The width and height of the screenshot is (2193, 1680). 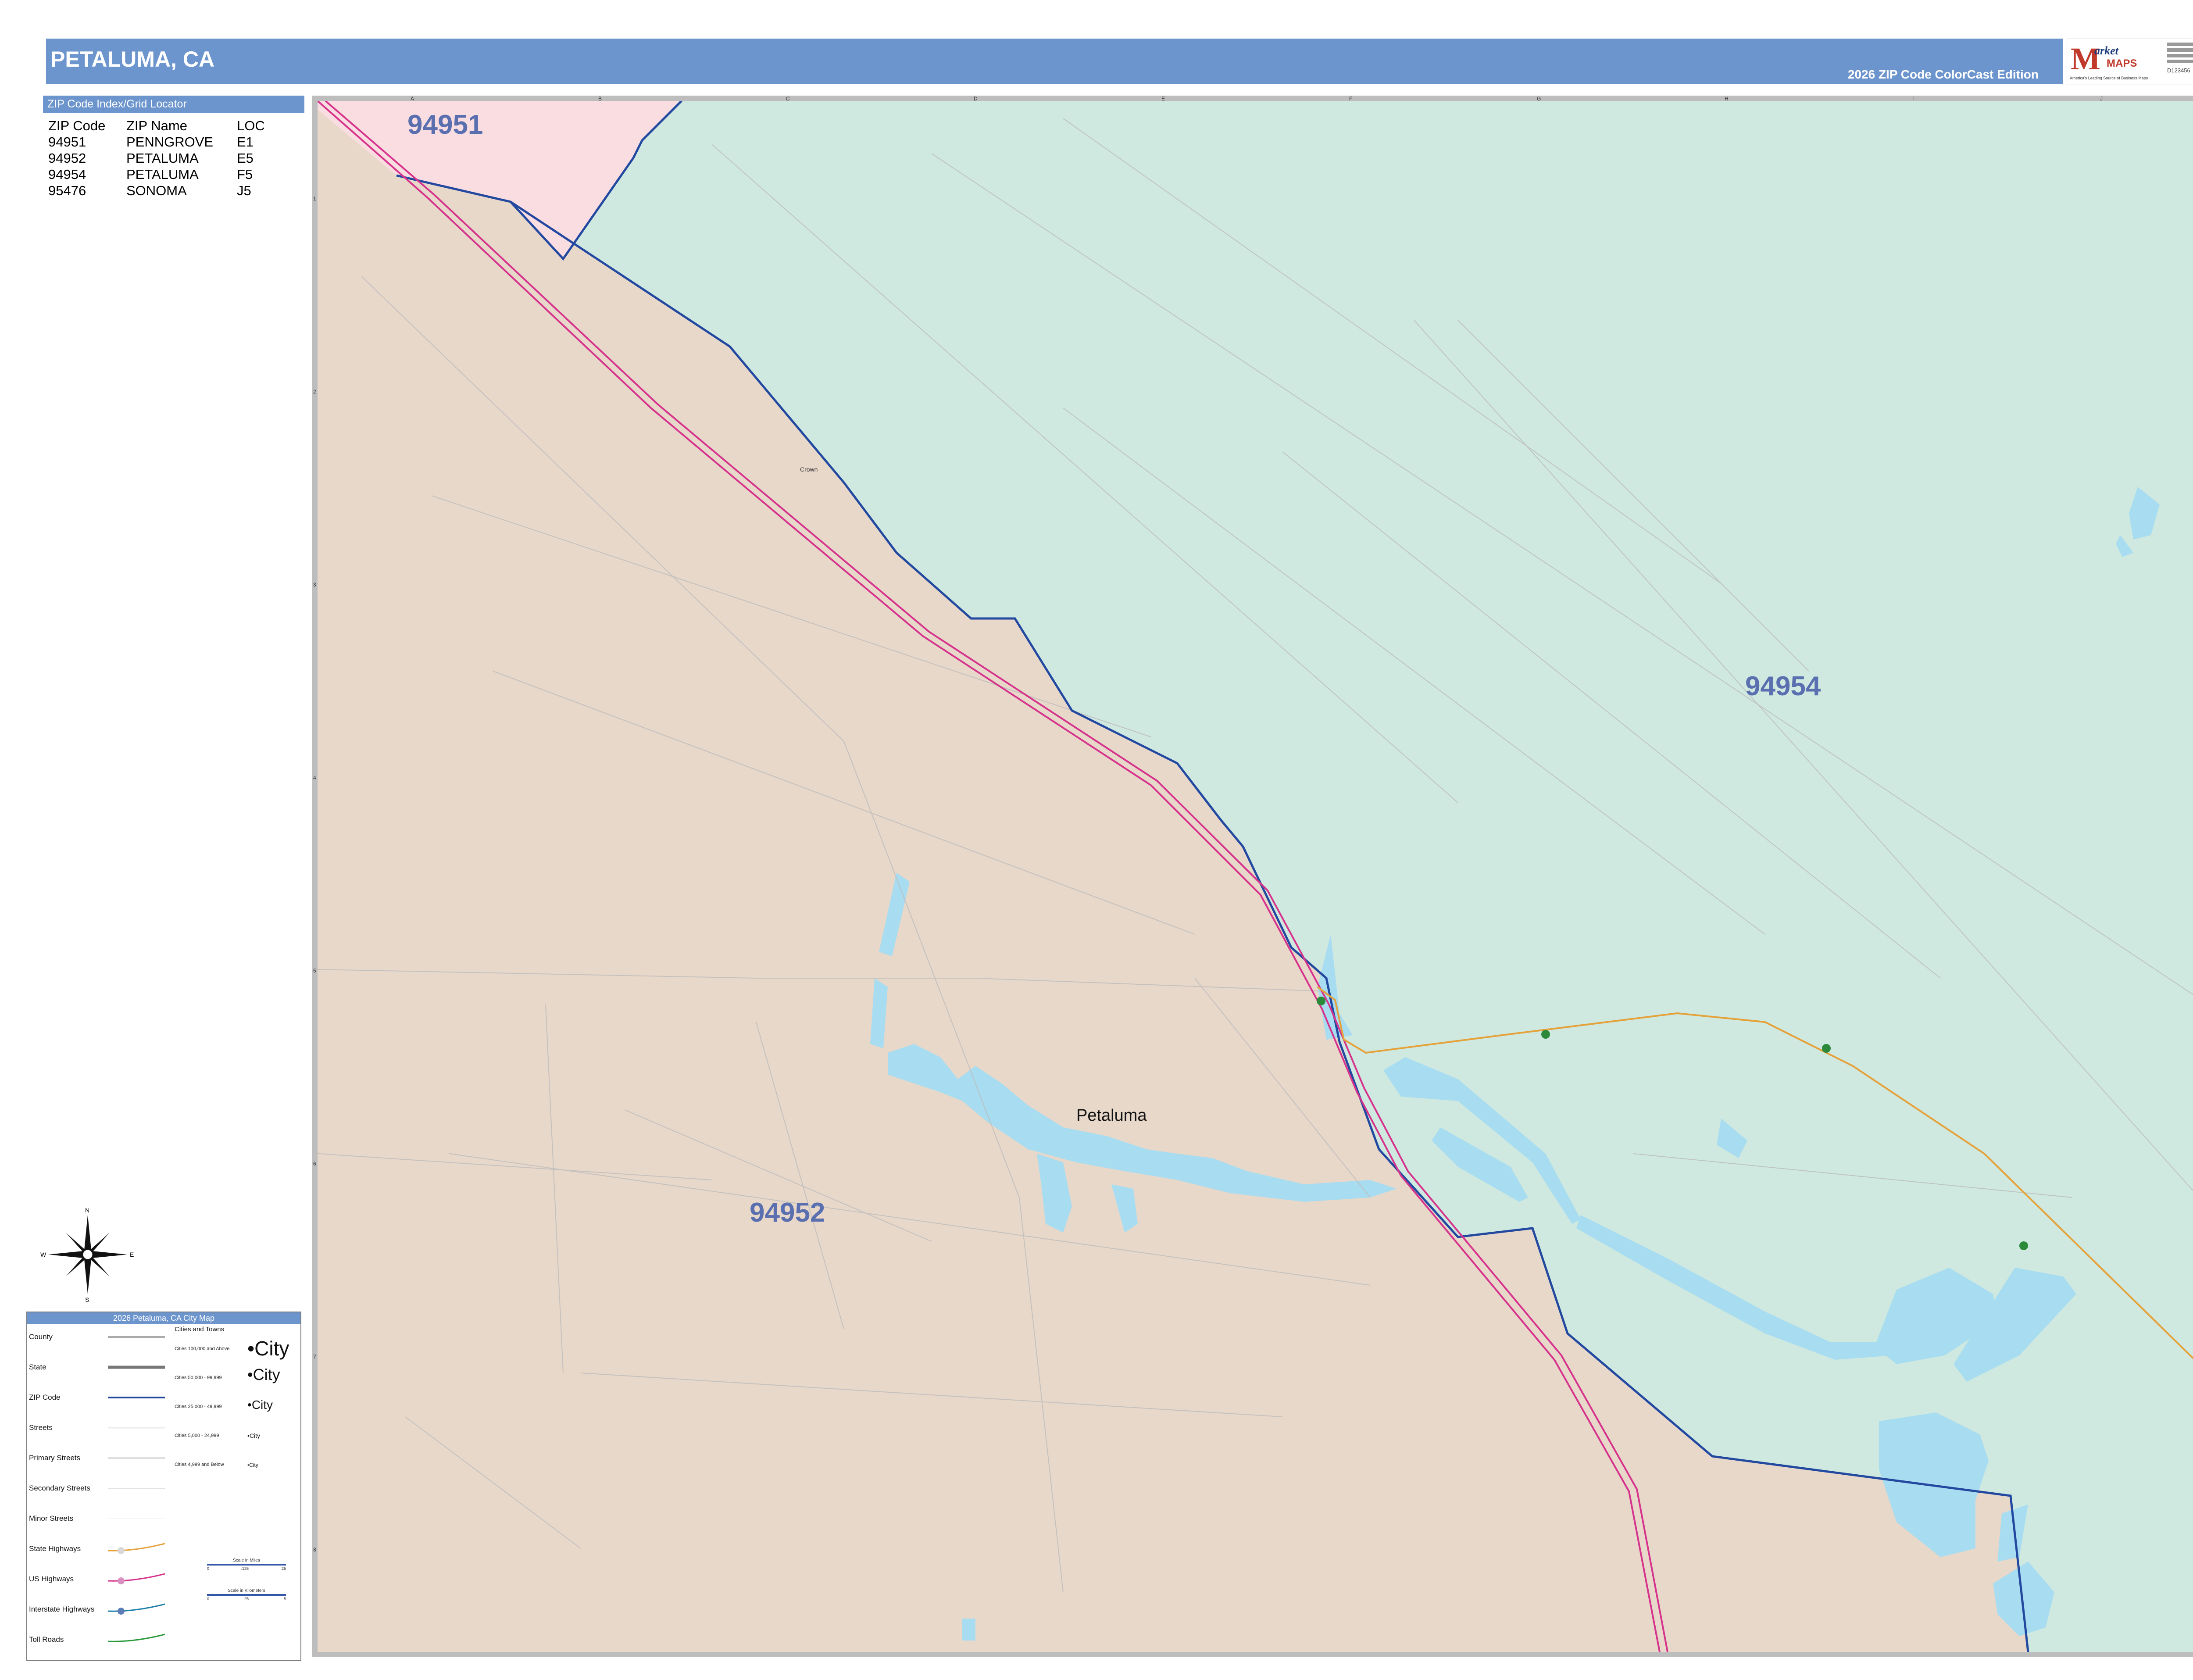 I want to click on grid-row-label: 4, so click(x=314, y=778).